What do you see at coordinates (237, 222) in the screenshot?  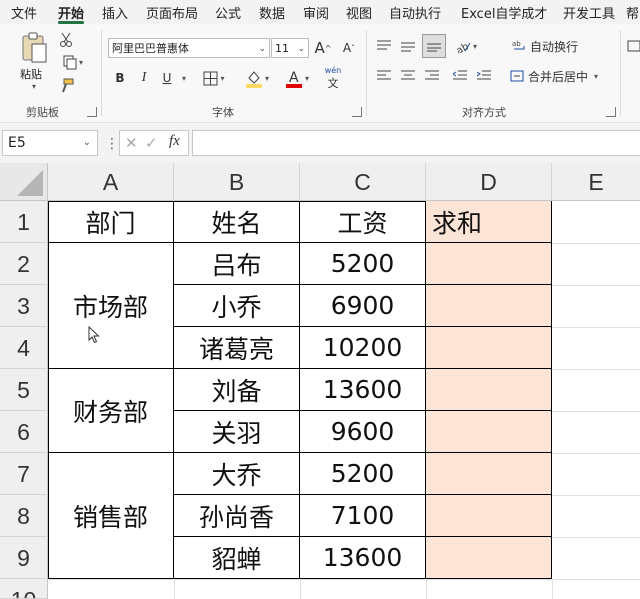 I see `header-cell-name: 姓名` at bounding box center [237, 222].